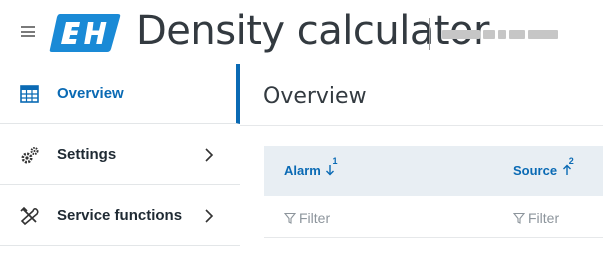 The height and width of the screenshot is (260, 603). I want to click on sort-order-badge: 2, so click(571, 161).